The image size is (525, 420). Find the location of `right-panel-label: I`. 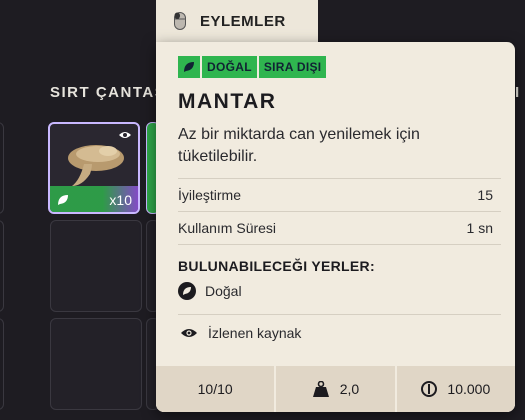

right-panel-label: I is located at coordinates (517, 92).